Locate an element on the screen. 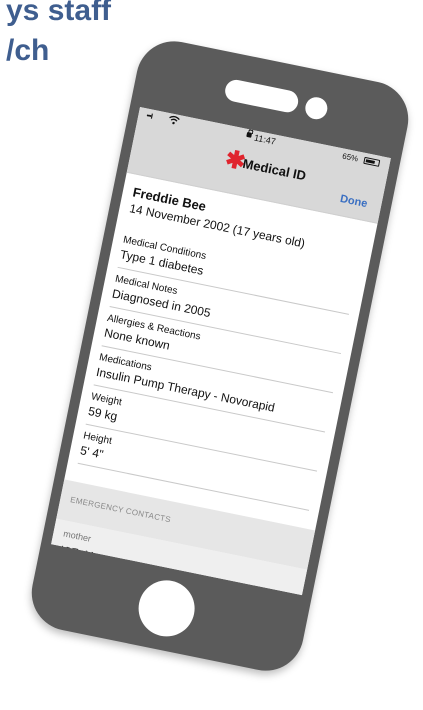 The width and height of the screenshot is (423, 710). phone-speaker is located at coordinates (262, 96).